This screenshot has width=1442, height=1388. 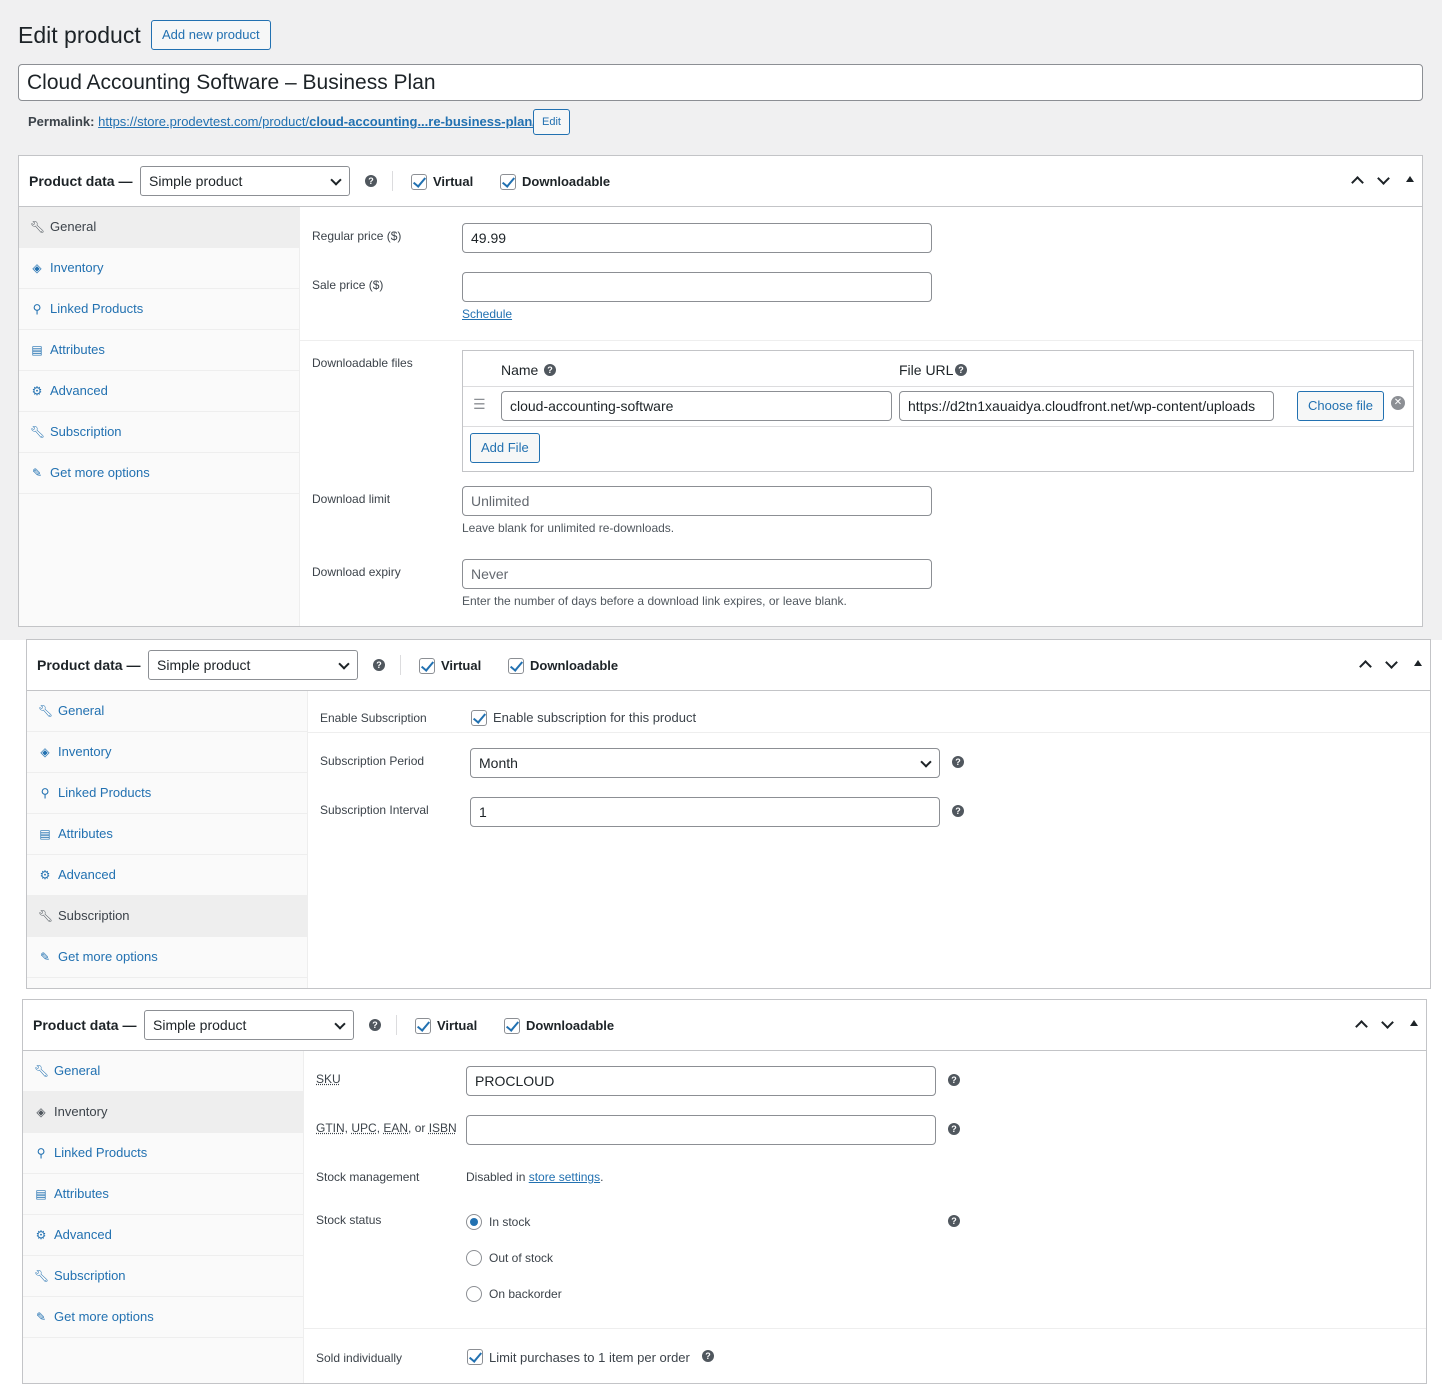 I want to click on download-expiry-label: Download expiry, so click(x=356, y=572).